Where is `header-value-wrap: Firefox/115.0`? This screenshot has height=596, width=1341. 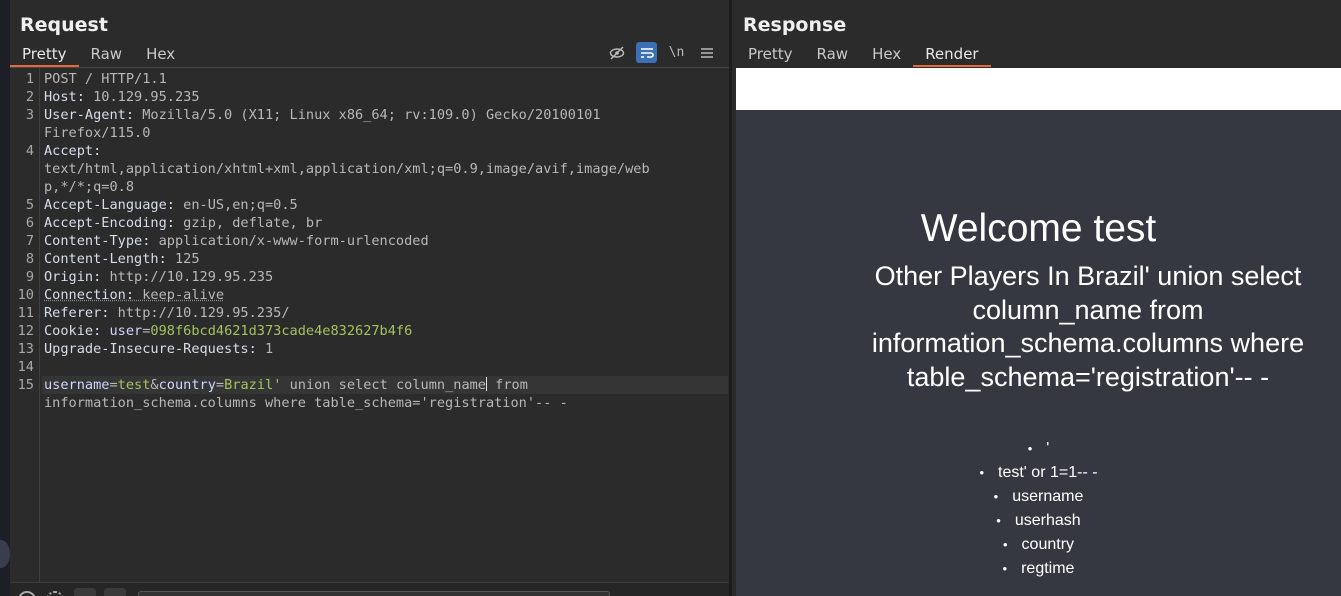
header-value-wrap: Firefox/115.0 is located at coordinates (97, 133).